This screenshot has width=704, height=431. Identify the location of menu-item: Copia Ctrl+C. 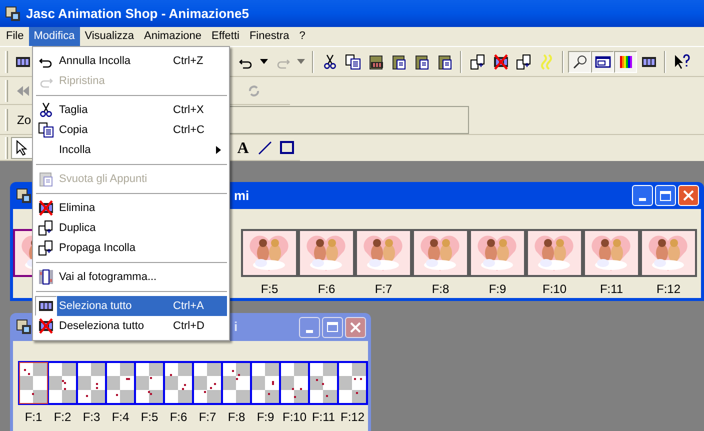
(142, 130).